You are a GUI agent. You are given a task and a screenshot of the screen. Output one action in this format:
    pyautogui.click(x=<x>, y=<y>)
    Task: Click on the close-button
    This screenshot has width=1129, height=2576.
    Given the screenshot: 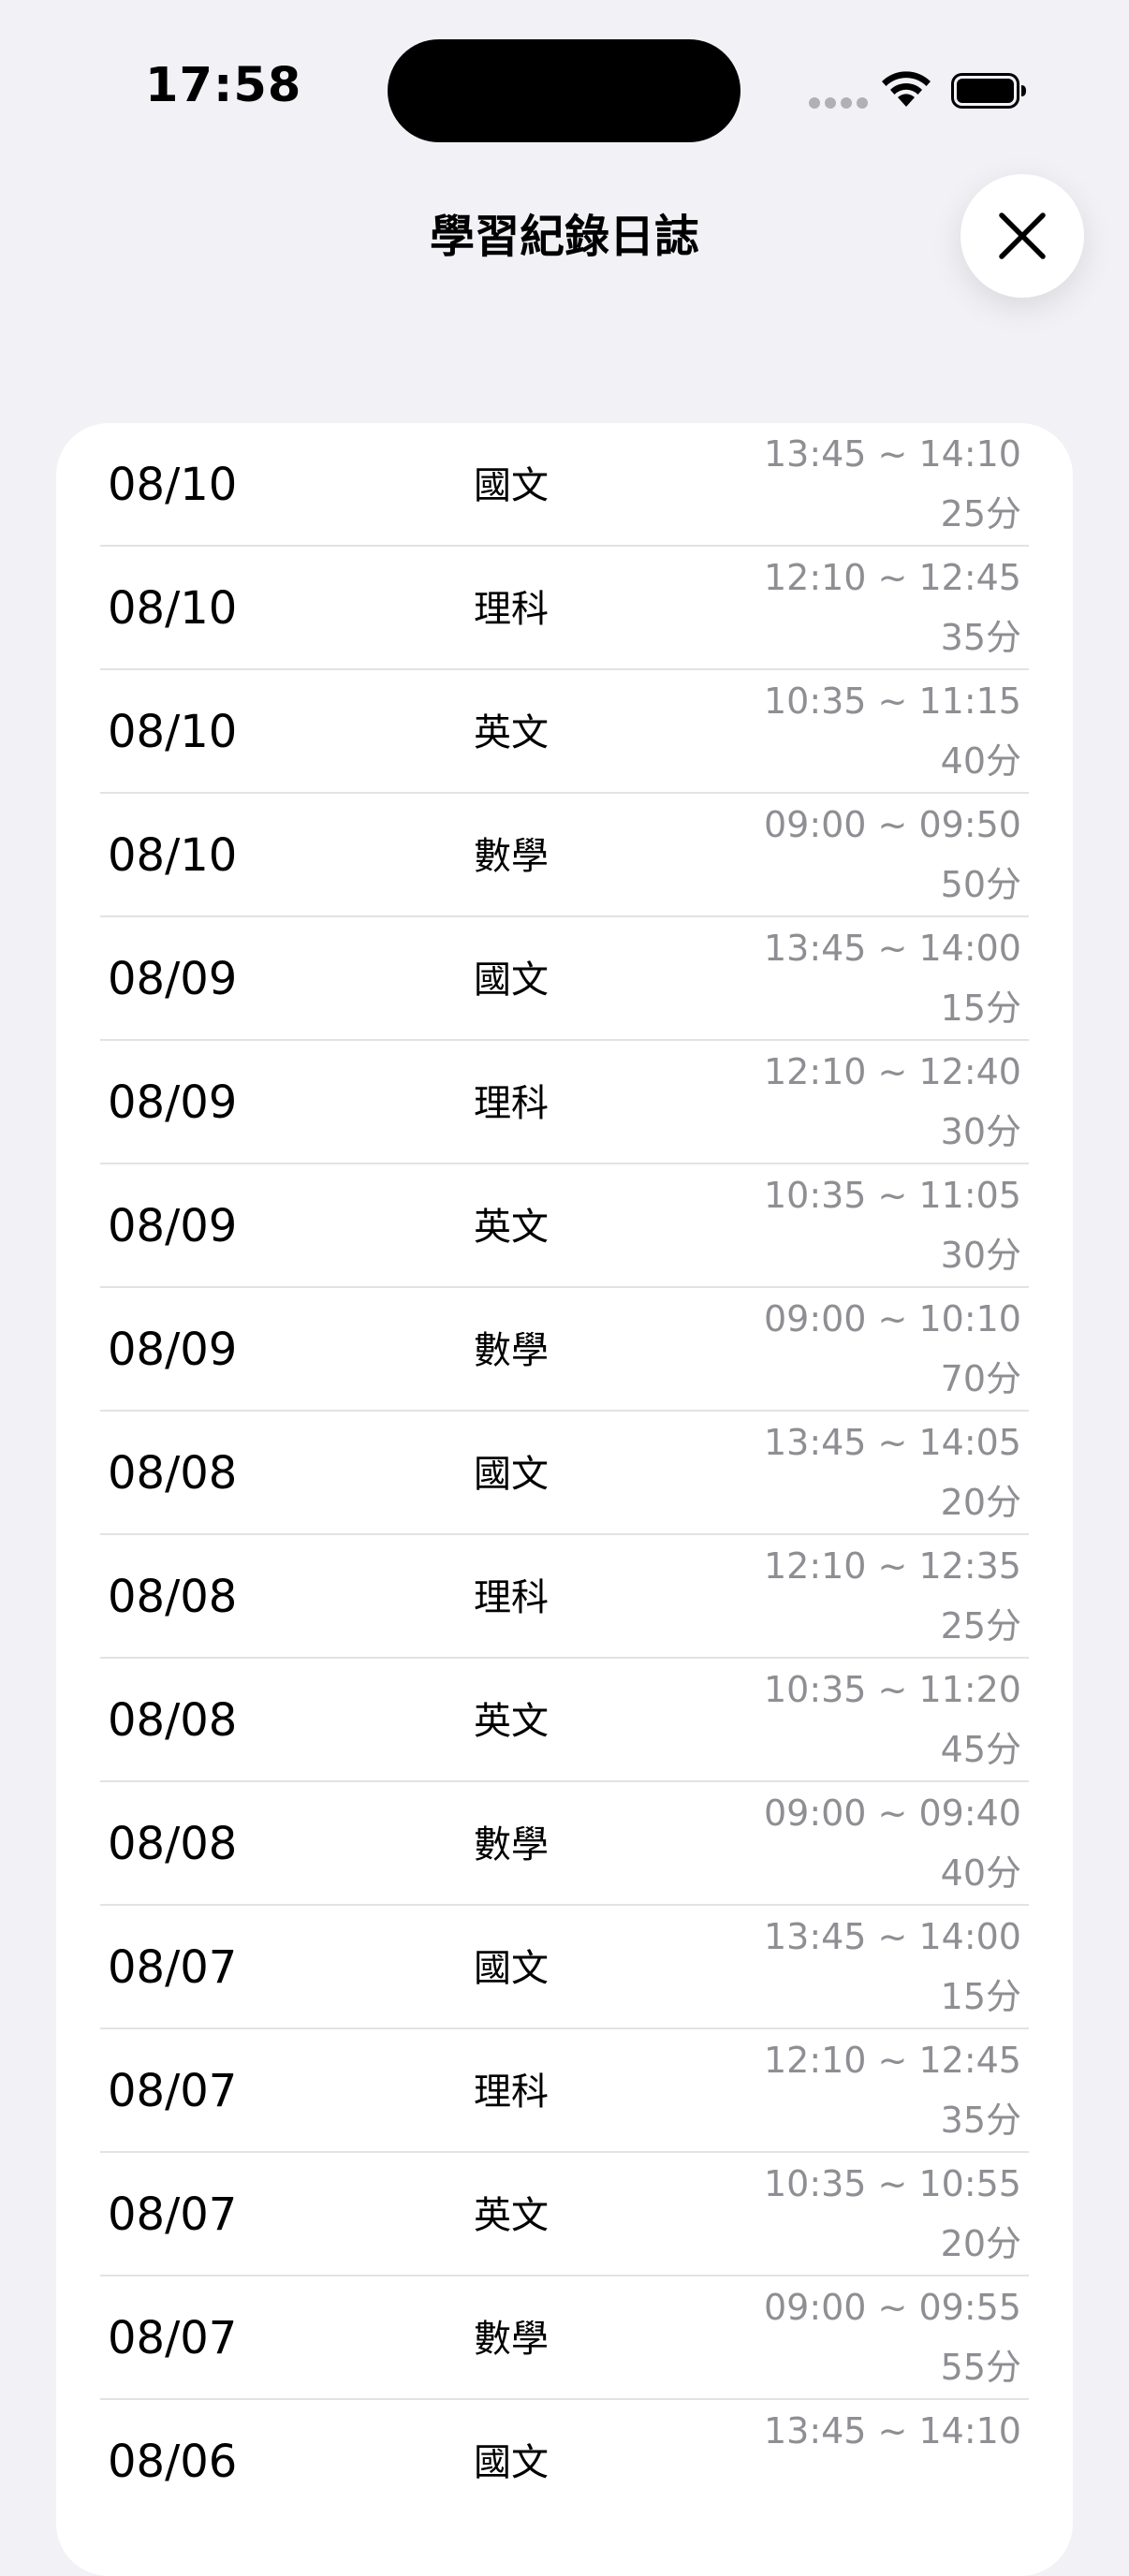 What is the action you would take?
    pyautogui.click(x=1022, y=236)
    